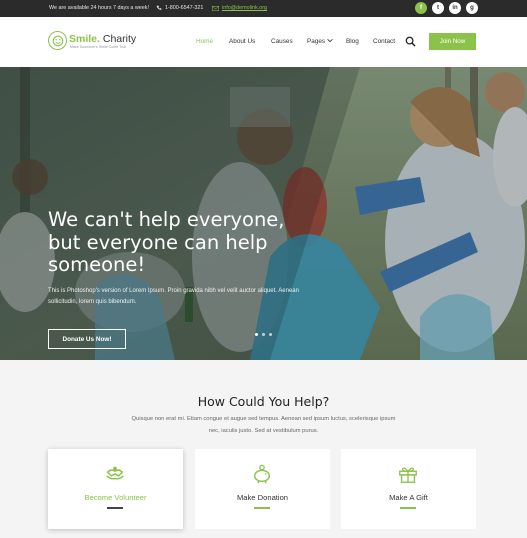 This screenshot has width=527, height=538. Describe the element at coordinates (352, 41) in the screenshot. I see `nav-blog: Blog` at that location.